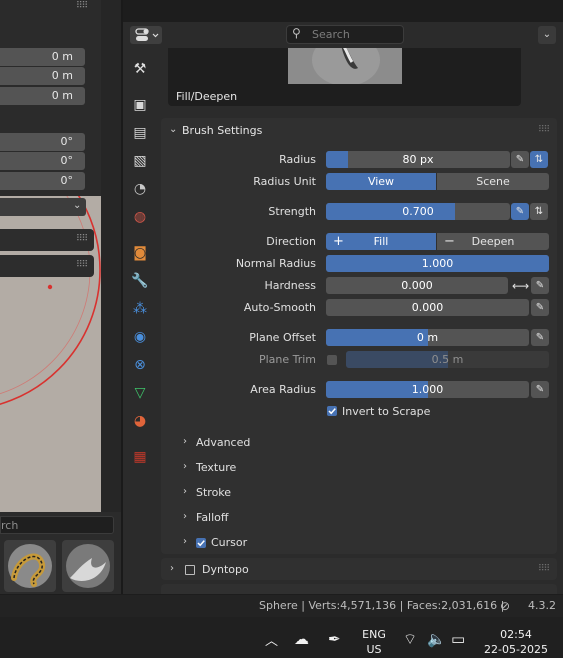  I want to click on normal-radius-slider: 1.000, so click(437, 263).